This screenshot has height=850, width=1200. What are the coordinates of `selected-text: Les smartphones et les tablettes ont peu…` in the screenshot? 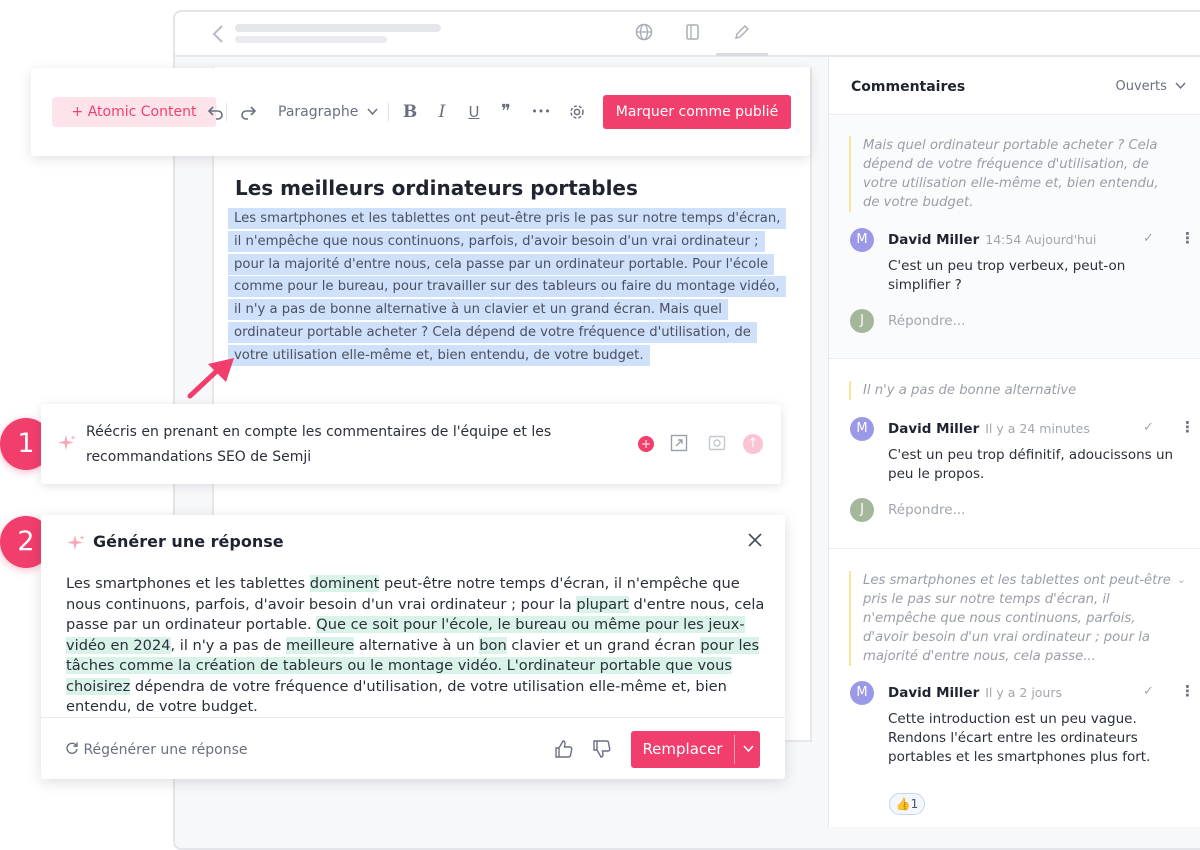 It's located at (507, 287).